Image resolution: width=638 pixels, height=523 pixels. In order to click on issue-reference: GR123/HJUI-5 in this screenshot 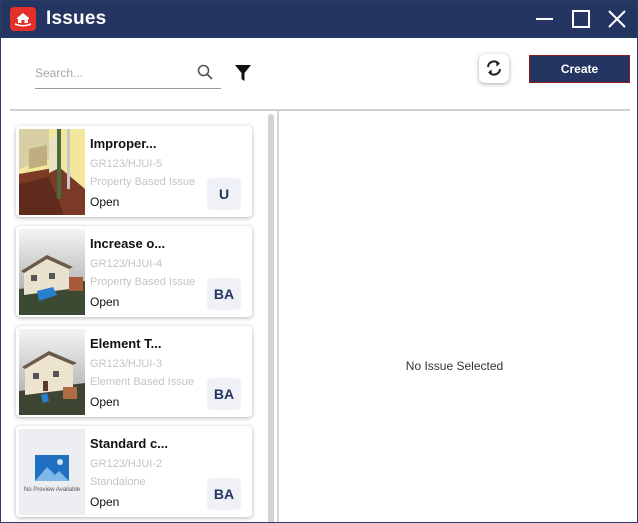, I will do `click(126, 164)`.